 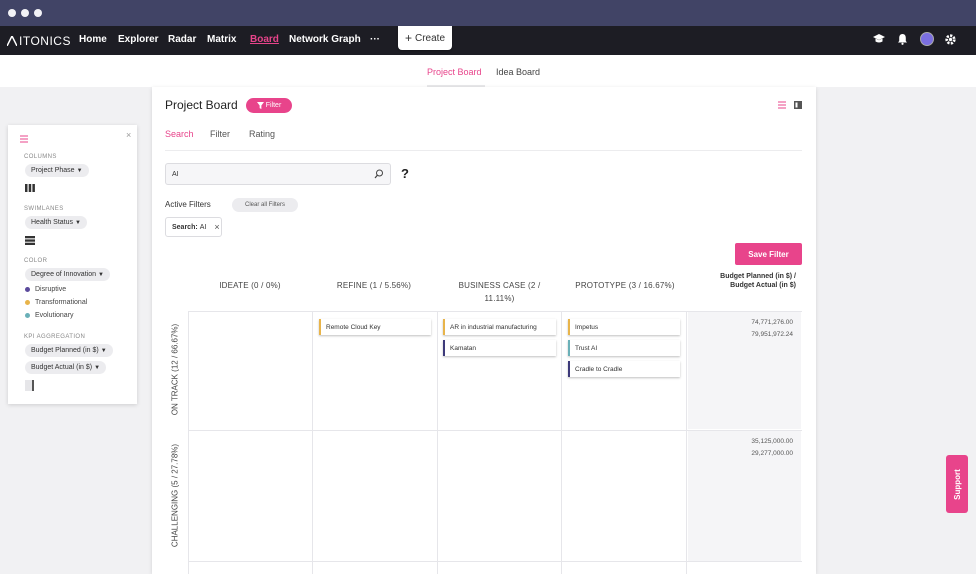 What do you see at coordinates (56, 302) in the screenshot?
I see `legend-transformational: Transformational` at bounding box center [56, 302].